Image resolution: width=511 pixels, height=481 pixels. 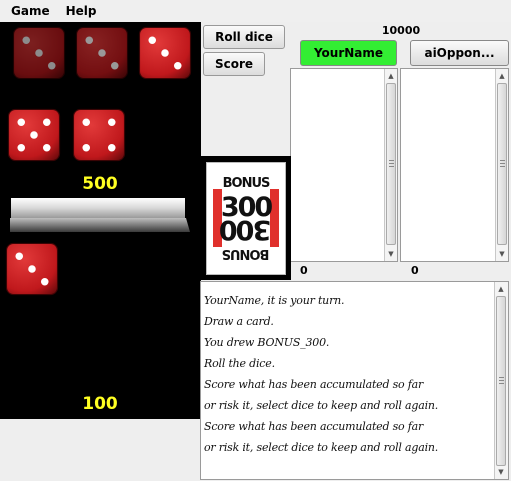 What do you see at coordinates (348, 53) in the screenshot?
I see `player-name-yourname: YourName` at bounding box center [348, 53].